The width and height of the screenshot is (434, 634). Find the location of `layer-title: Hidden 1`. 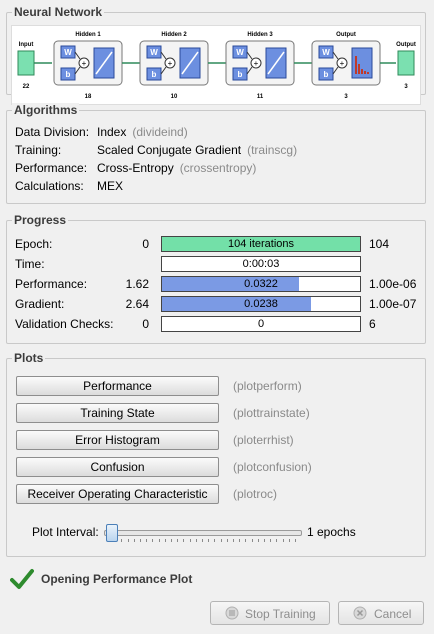

layer-title: Hidden 1 is located at coordinates (88, 35).